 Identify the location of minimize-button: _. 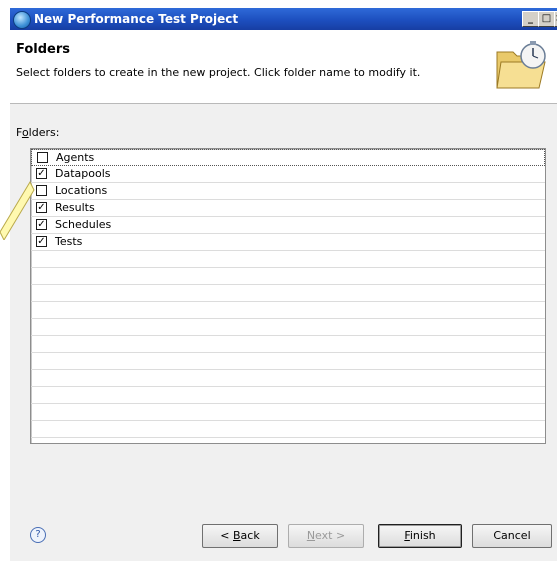
(530, 19).